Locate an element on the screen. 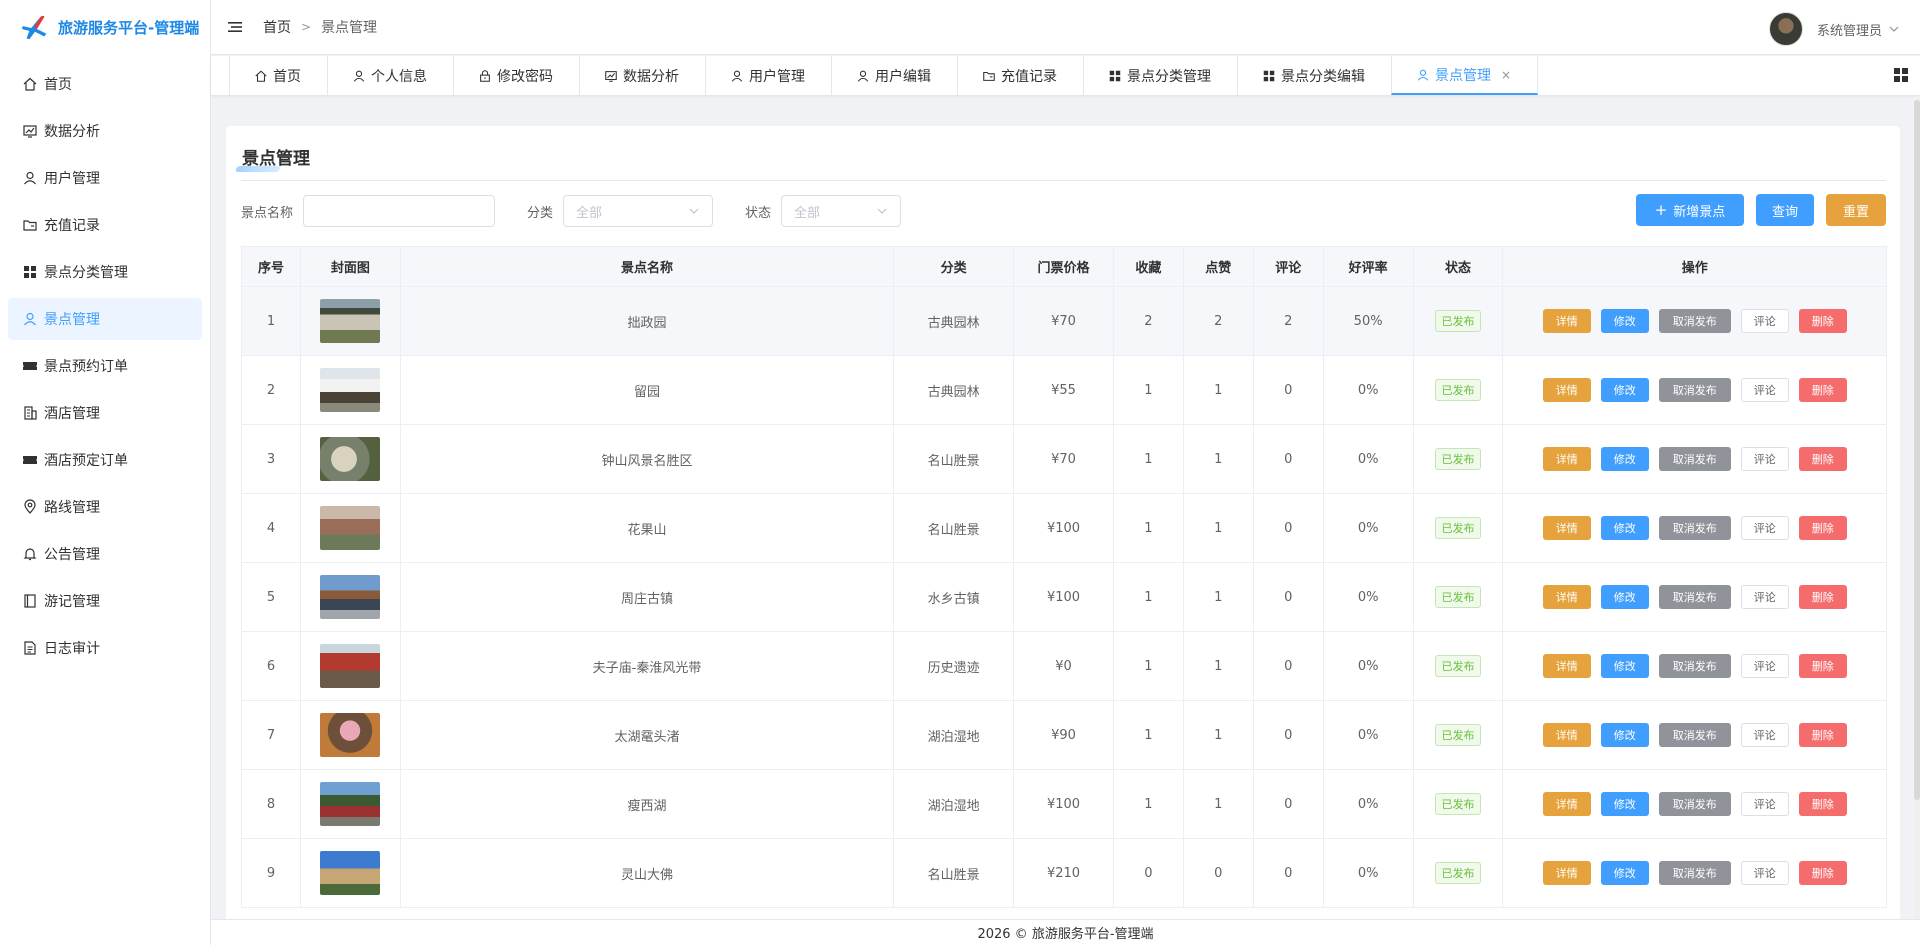  menu-toggle-icon is located at coordinates (235, 27).